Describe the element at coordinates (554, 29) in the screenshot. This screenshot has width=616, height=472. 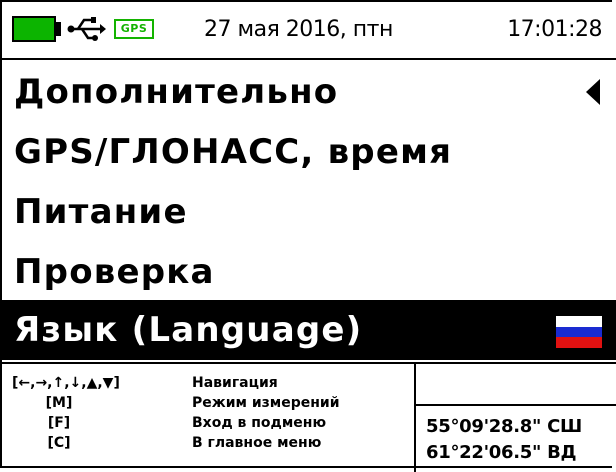
I see `time-label: 17:01:28` at that location.